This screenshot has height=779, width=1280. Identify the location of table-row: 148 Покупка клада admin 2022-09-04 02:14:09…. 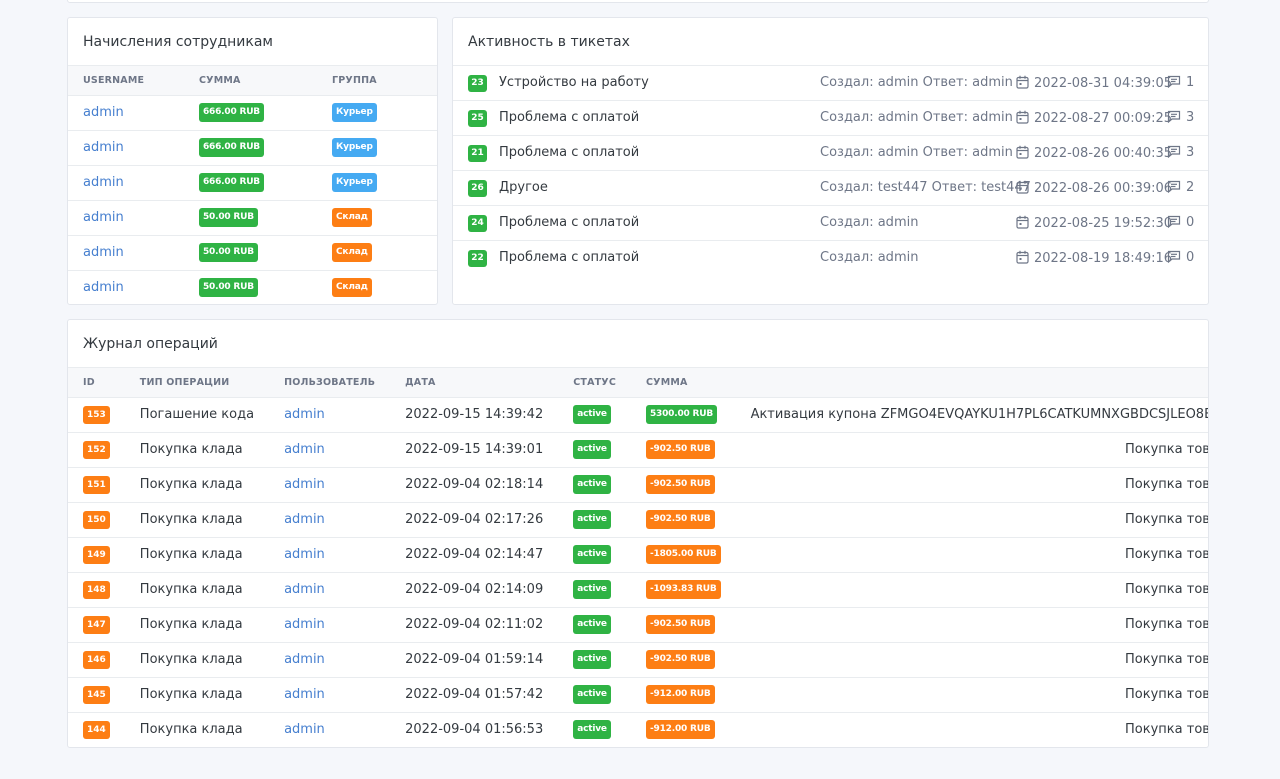
(638, 590).